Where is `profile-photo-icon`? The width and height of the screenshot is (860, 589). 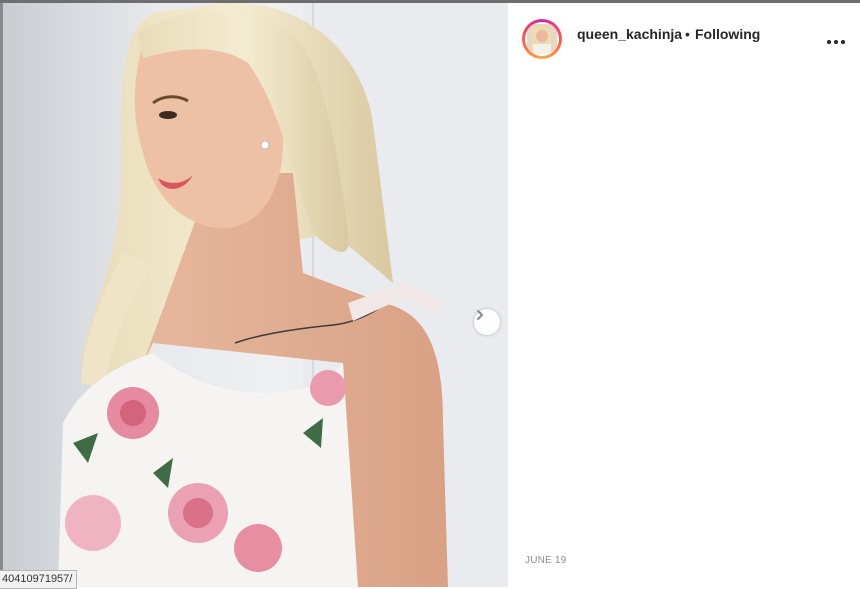 profile-photo-icon is located at coordinates (542, 39).